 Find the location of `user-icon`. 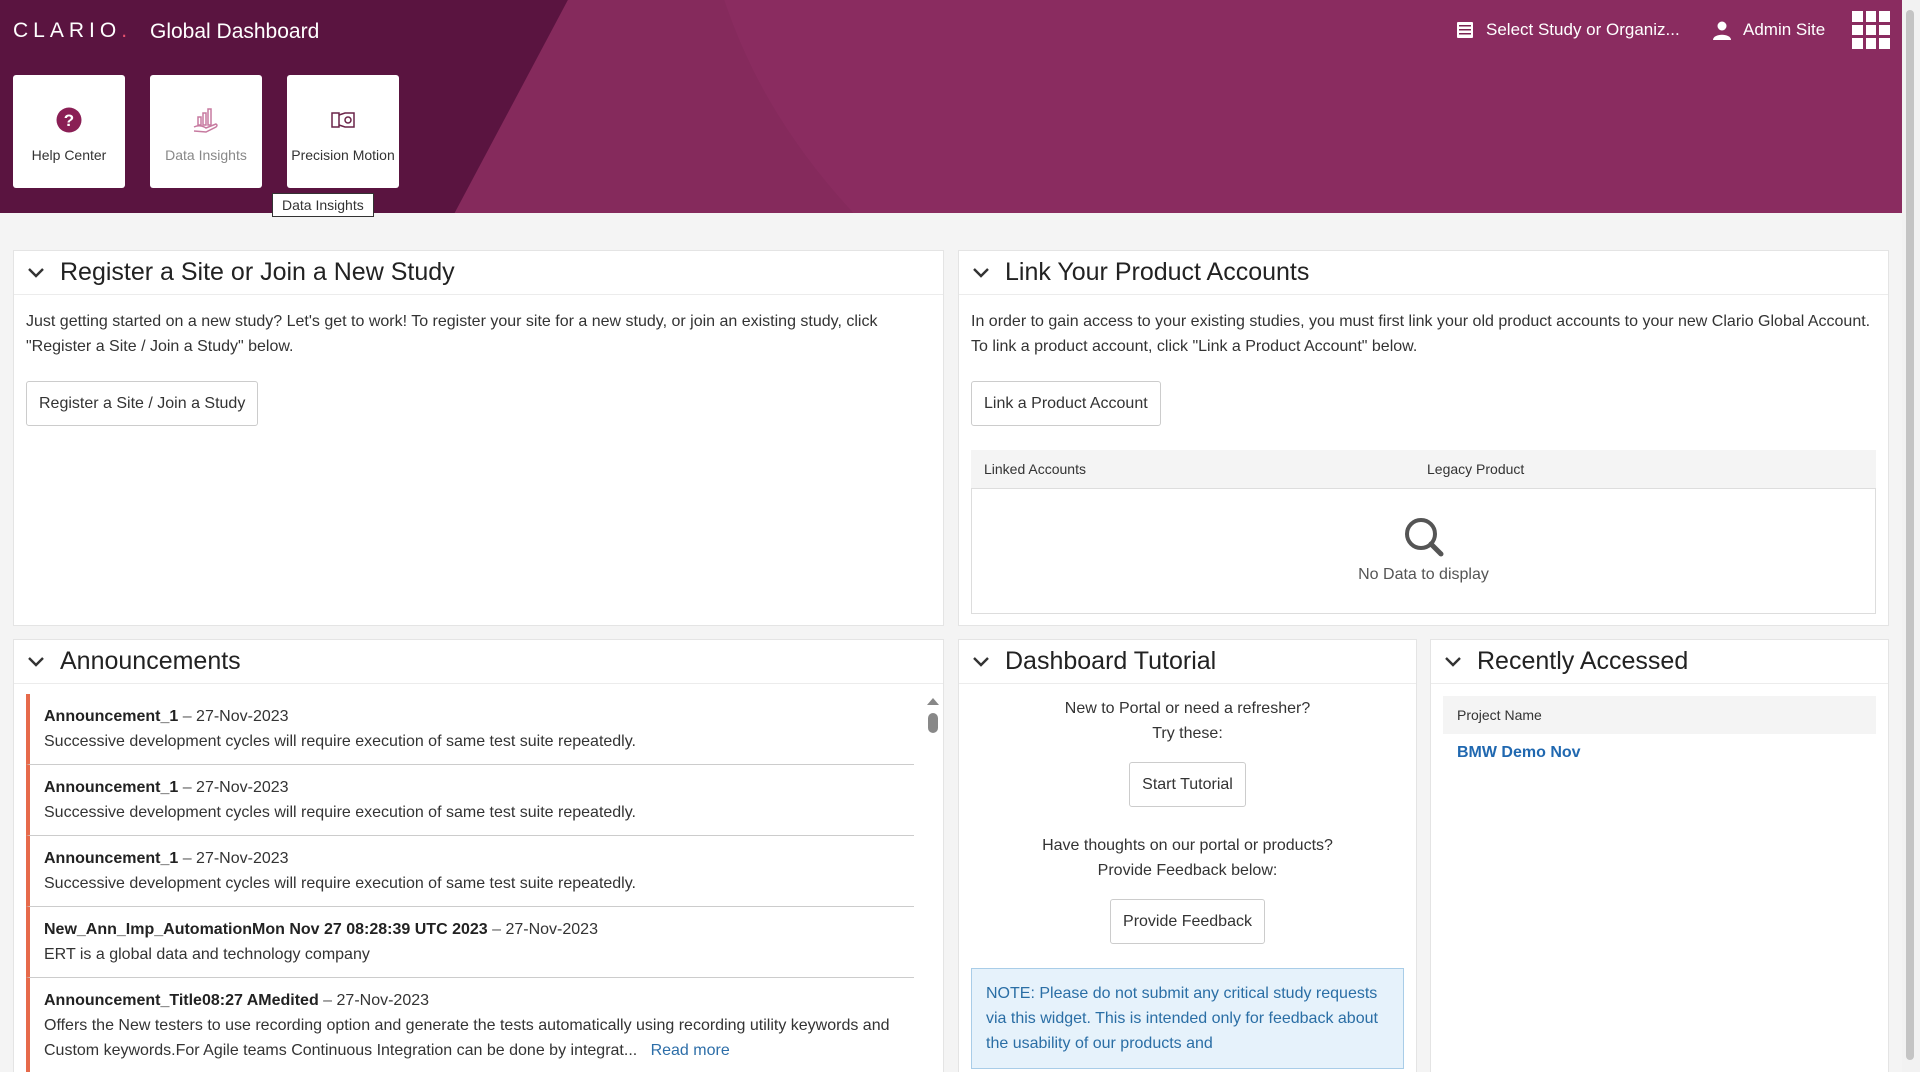

user-icon is located at coordinates (1722, 30).